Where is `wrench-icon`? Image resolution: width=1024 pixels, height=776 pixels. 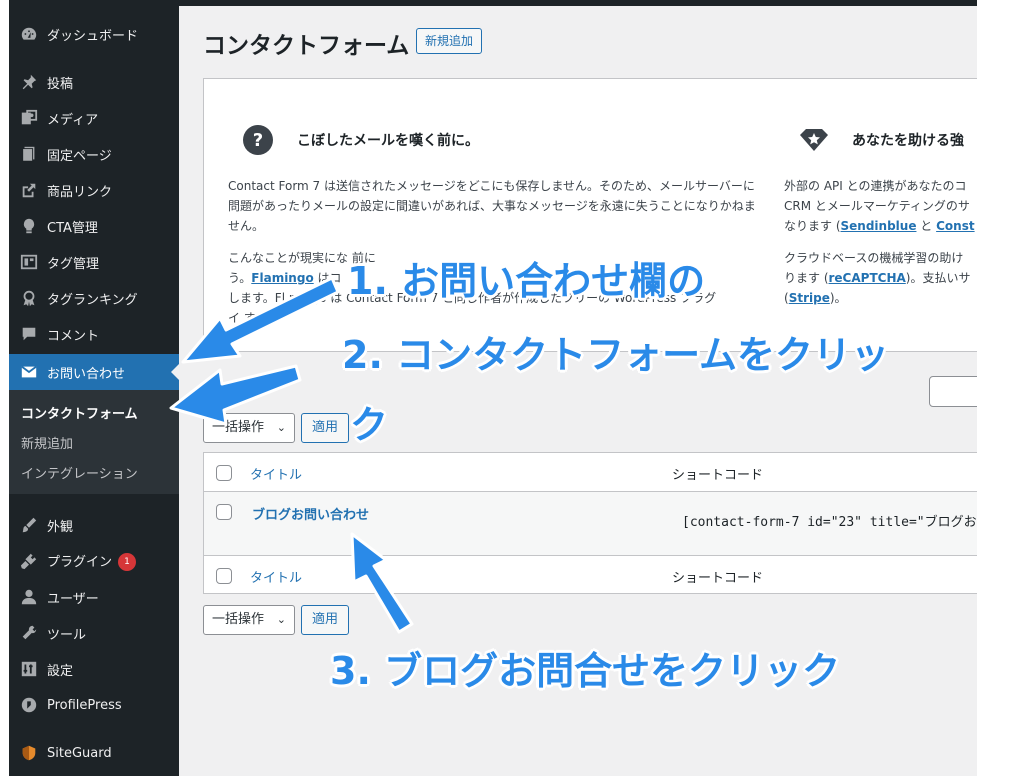
wrench-icon is located at coordinates (29, 633).